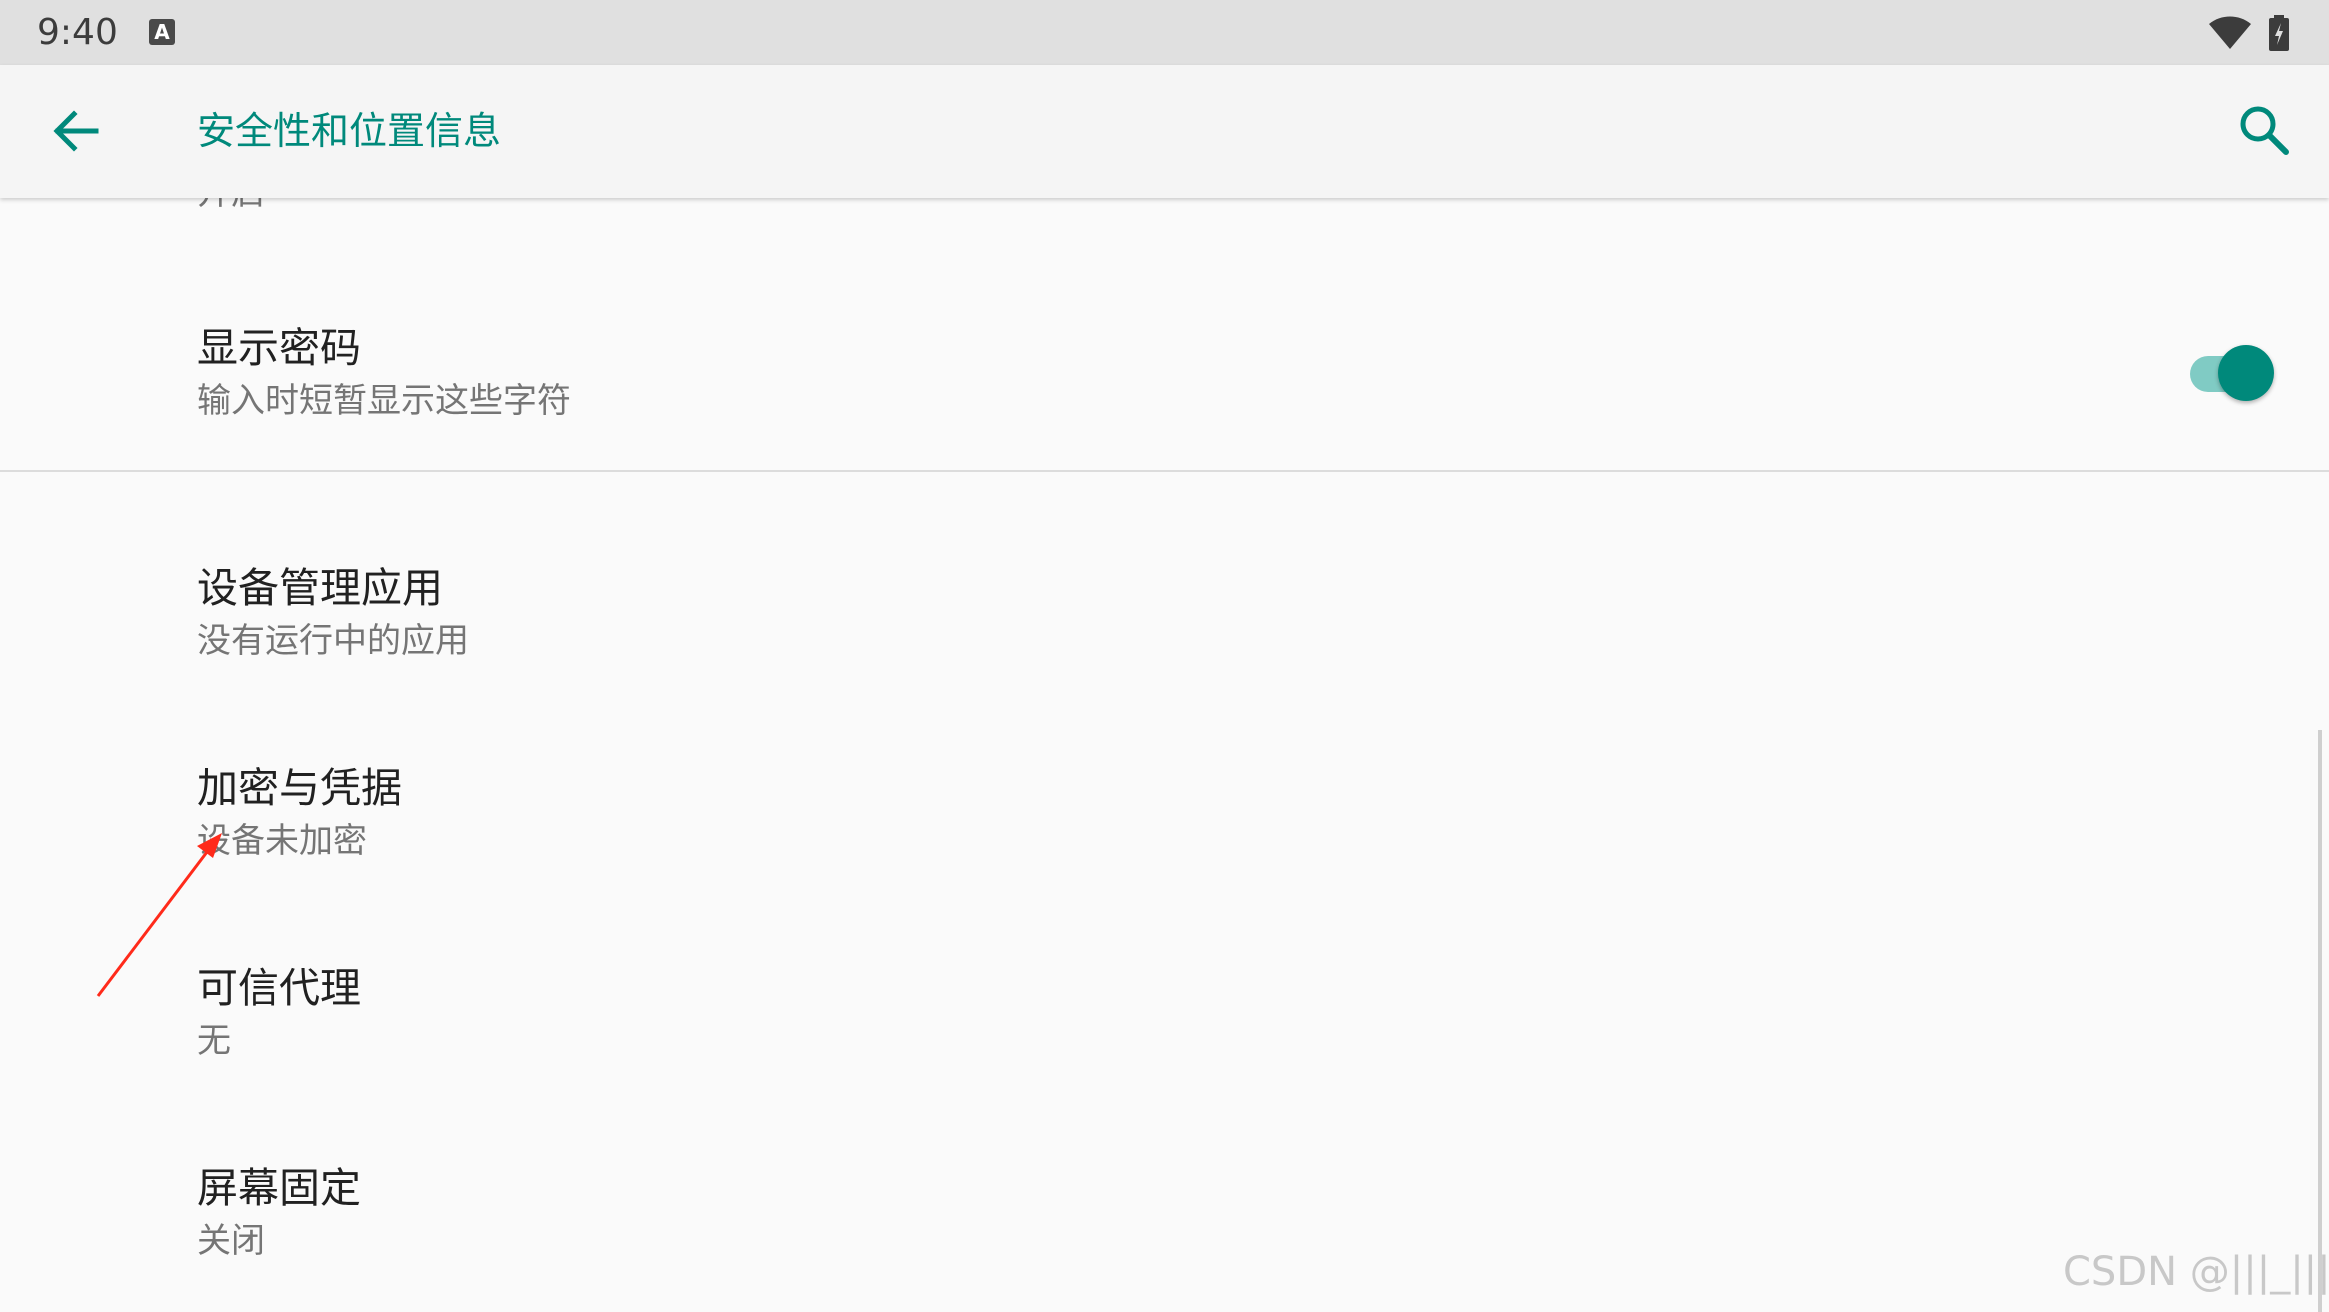 This screenshot has width=2329, height=1312. I want to click on pref-summary: 无, so click(214, 1041).